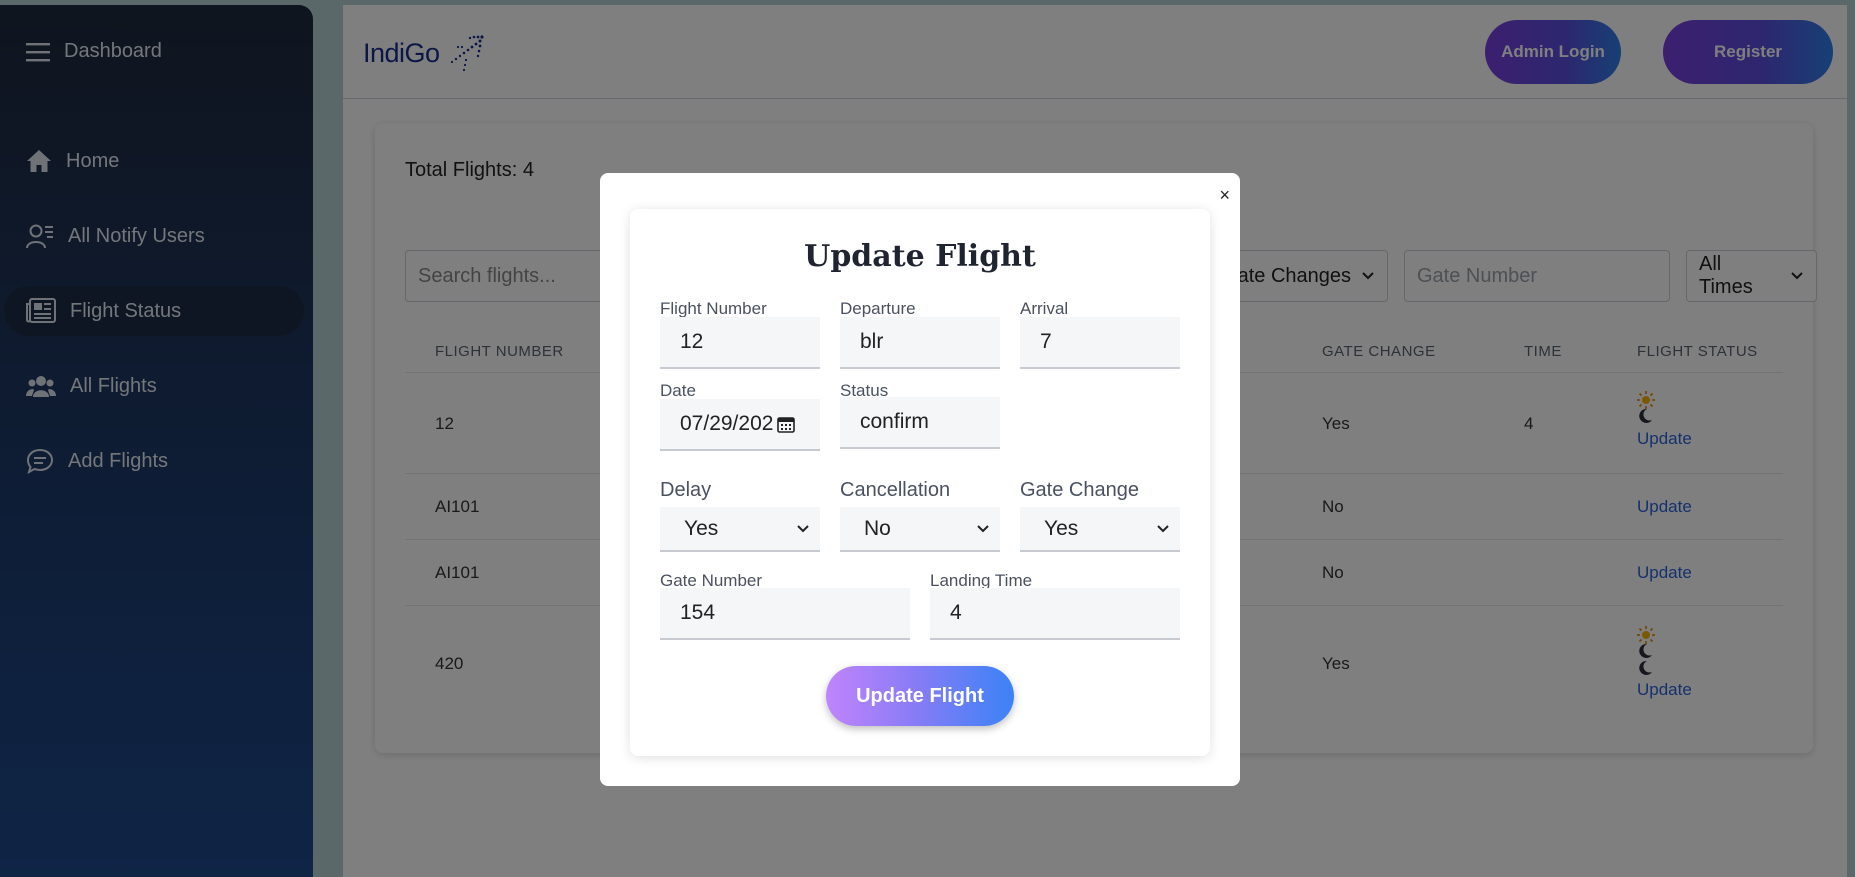 This screenshot has width=1855, height=877. What do you see at coordinates (1044, 308) in the screenshot?
I see `arrival-label: Arrival` at bounding box center [1044, 308].